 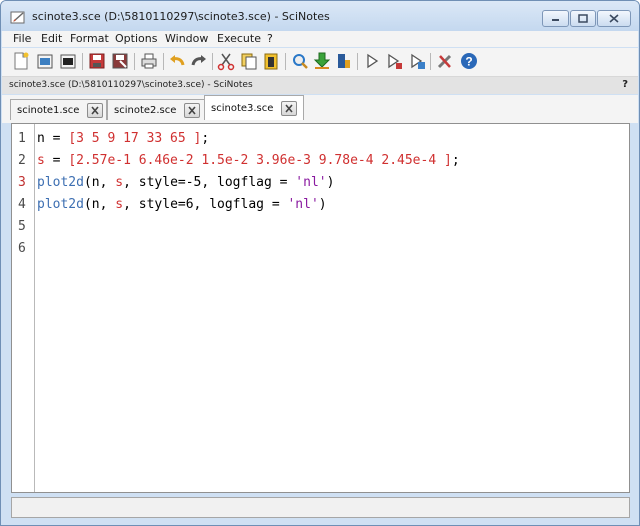 I want to click on menu-window: Window, so click(x=186, y=38).